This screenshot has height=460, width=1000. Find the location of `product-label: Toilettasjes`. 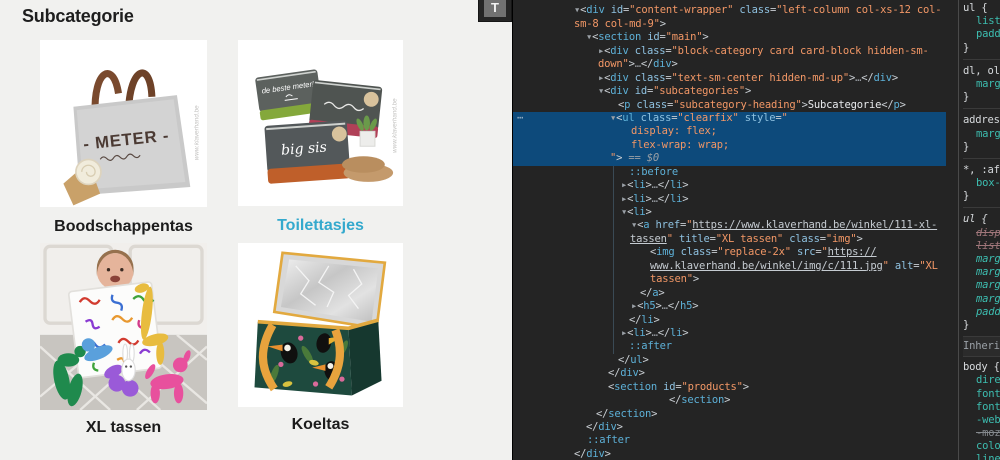

product-label: Toilettasjes is located at coordinates (320, 226).